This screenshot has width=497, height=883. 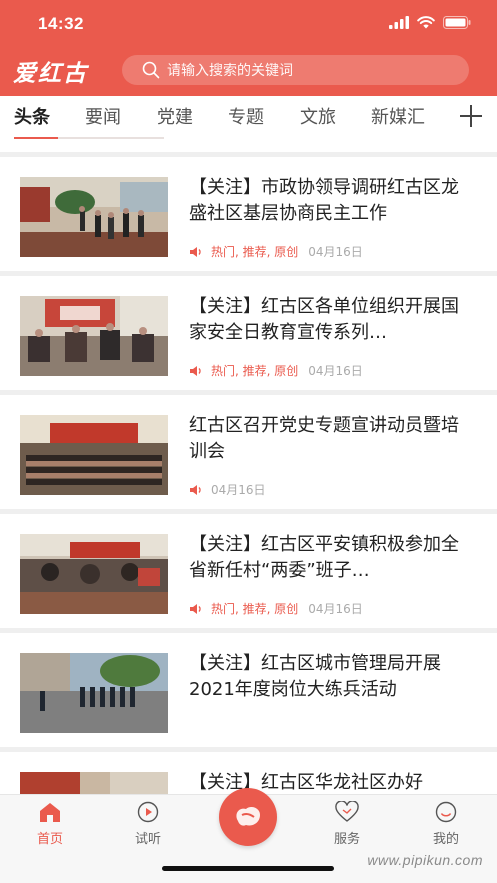 I want to click on tab-culture: 文旅, so click(x=318, y=118).